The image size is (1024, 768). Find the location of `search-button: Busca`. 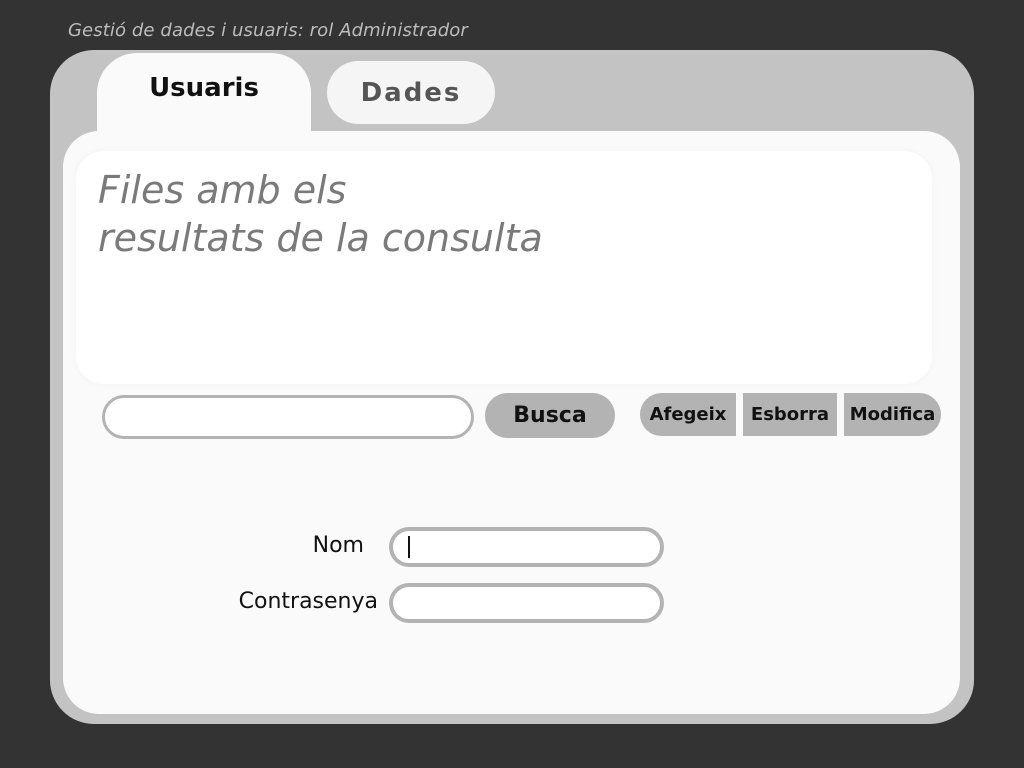

search-button: Busca is located at coordinates (550, 415).